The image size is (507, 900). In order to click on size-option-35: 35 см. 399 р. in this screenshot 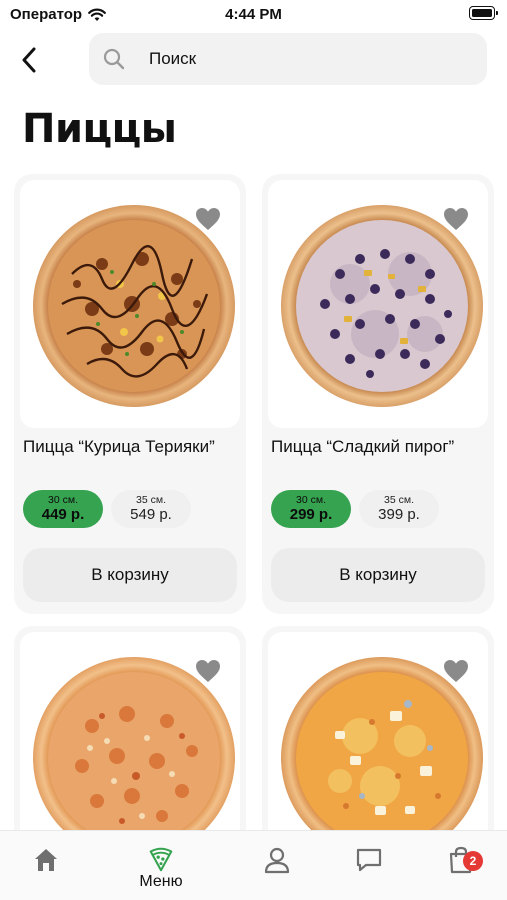, I will do `click(399, 509)`.